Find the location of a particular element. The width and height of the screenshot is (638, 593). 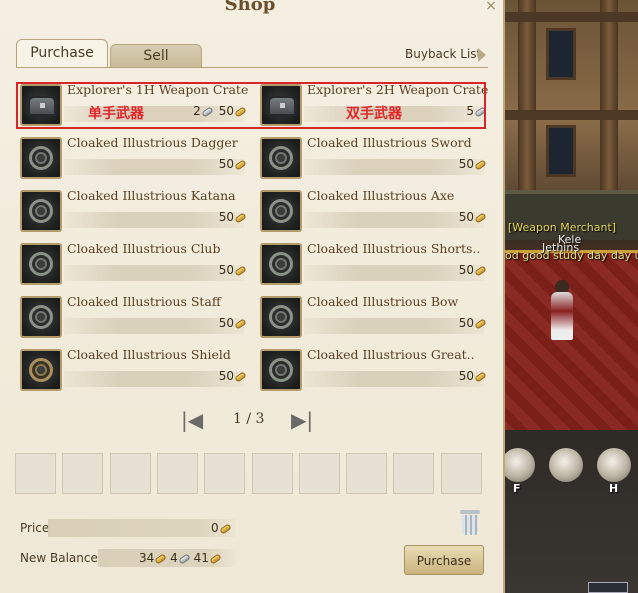

shop-item: Cloaked Illustrious Sword 50 is located at coordinates (375, 160).